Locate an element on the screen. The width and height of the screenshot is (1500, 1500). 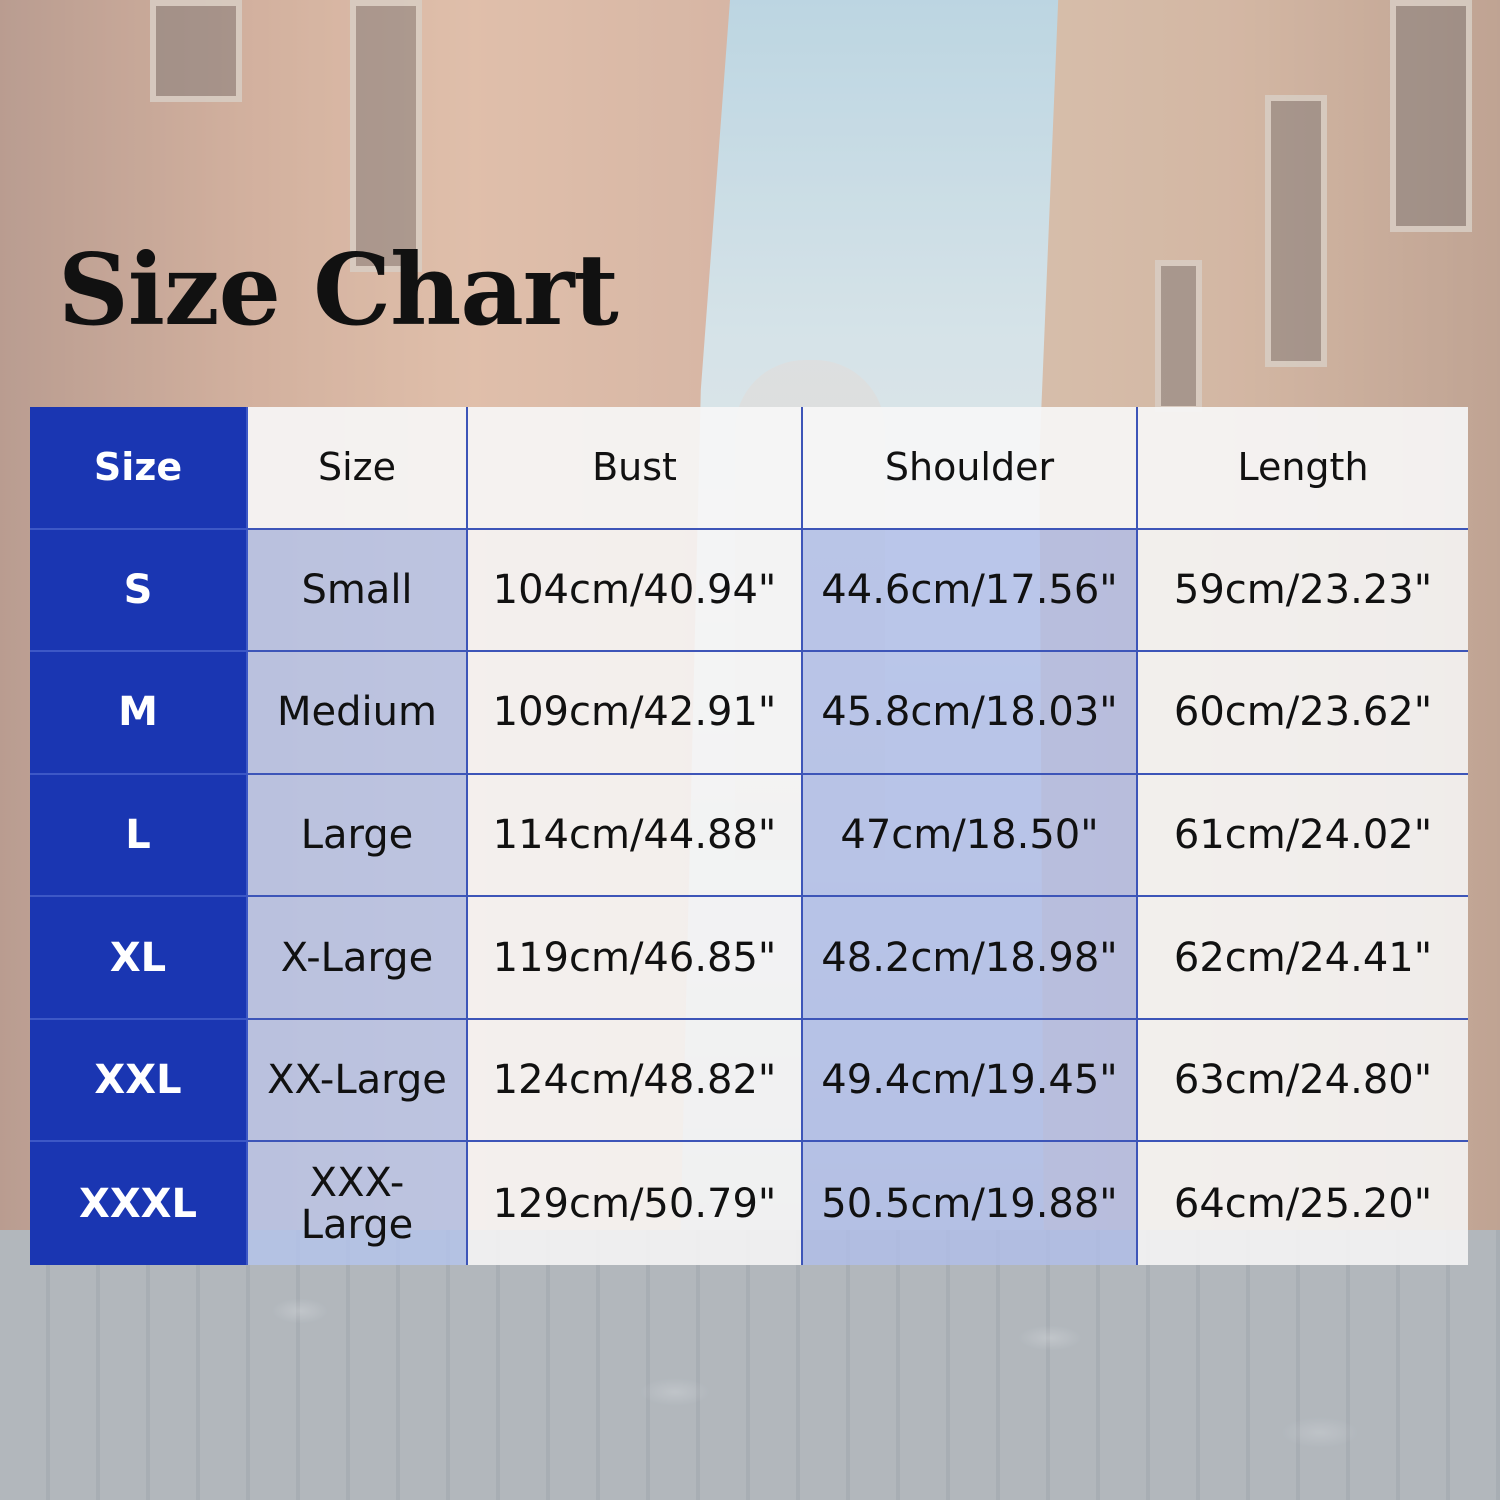
page-title: Size Chart is located at coordinates (338, 290).